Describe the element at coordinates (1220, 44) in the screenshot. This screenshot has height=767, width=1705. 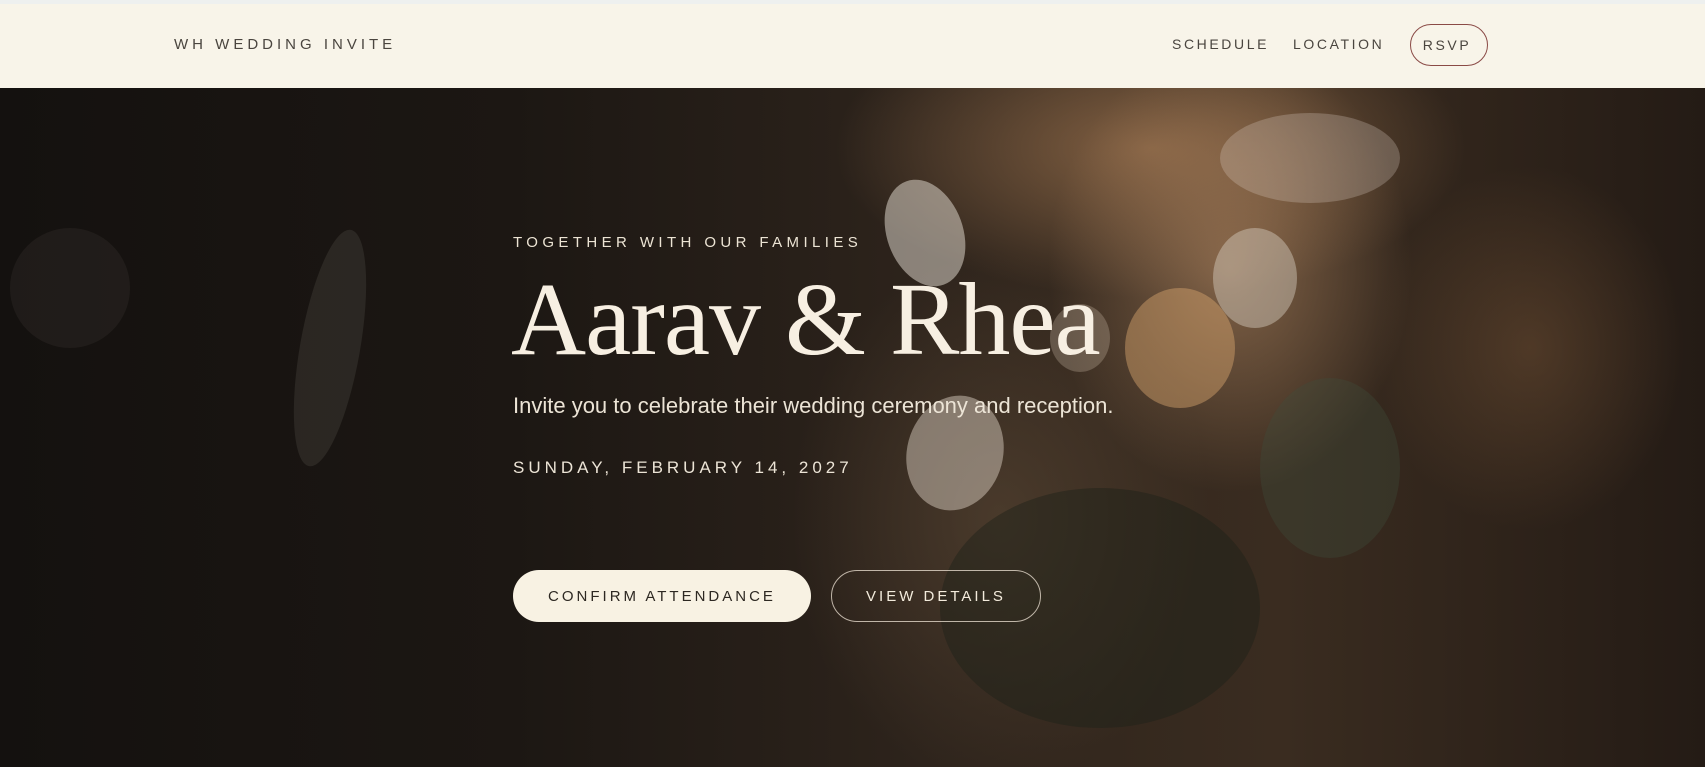
I see `nav-link-schedule: SCHEDULE` at that location.